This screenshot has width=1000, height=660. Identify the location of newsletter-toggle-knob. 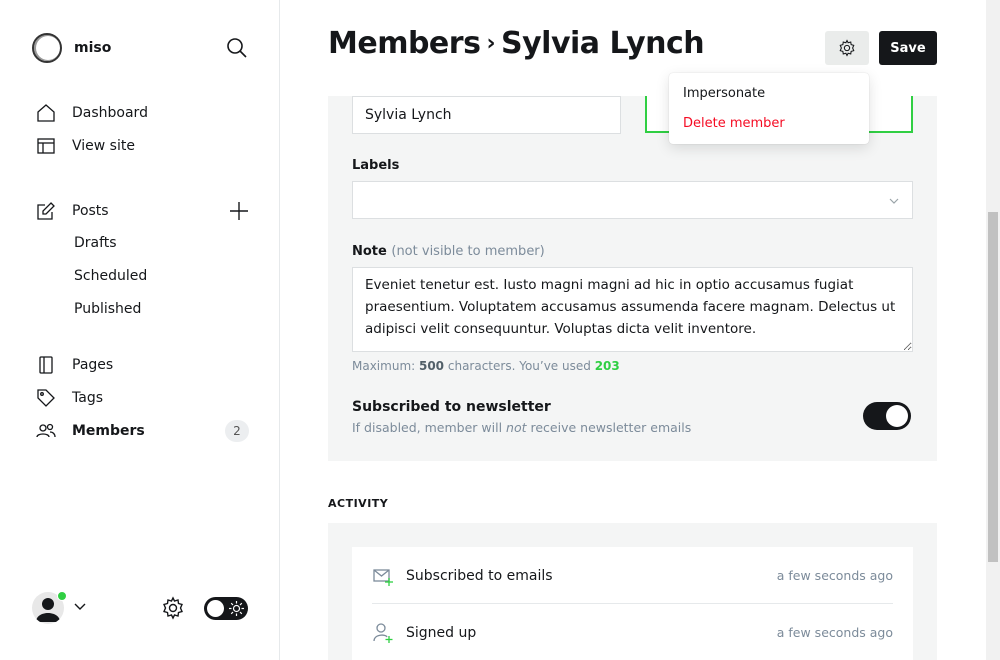
(897, 416).